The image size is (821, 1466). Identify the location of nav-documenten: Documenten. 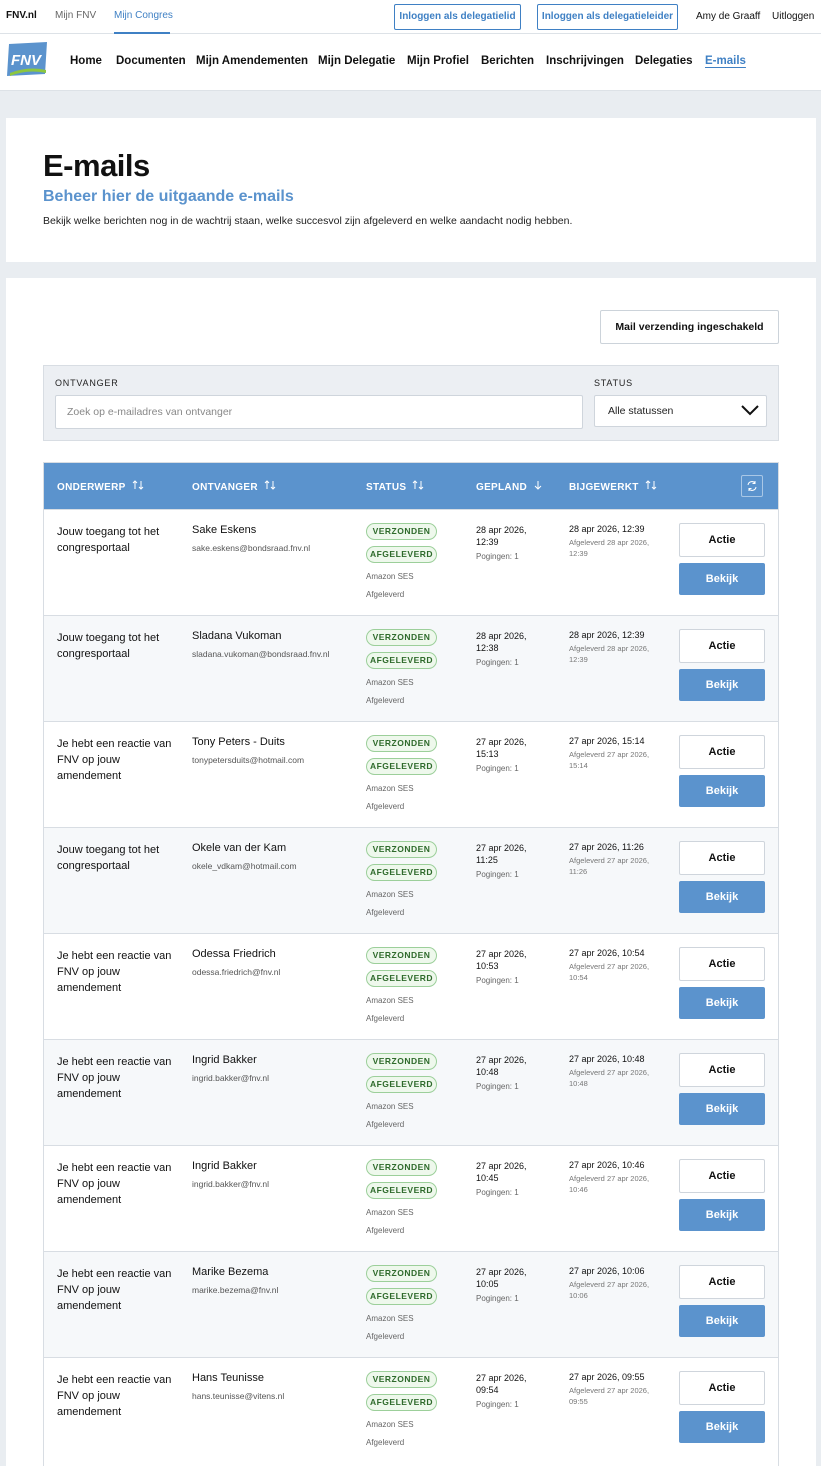
(151, 61).